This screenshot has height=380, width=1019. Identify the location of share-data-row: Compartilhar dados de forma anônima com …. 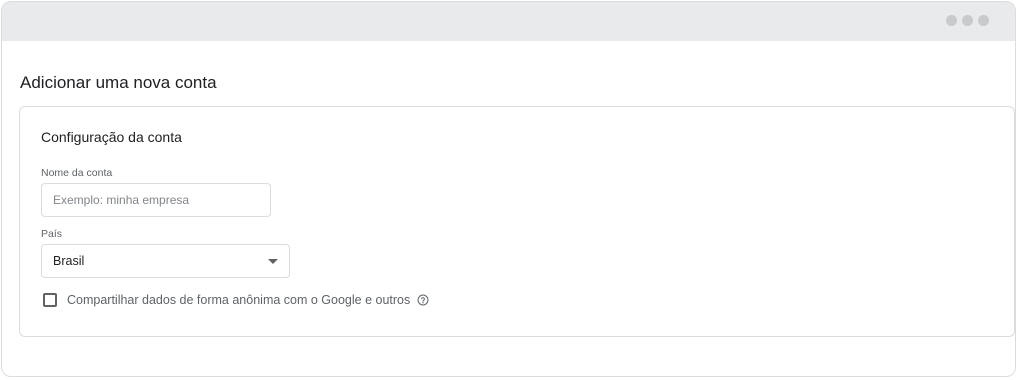
(236, 300).